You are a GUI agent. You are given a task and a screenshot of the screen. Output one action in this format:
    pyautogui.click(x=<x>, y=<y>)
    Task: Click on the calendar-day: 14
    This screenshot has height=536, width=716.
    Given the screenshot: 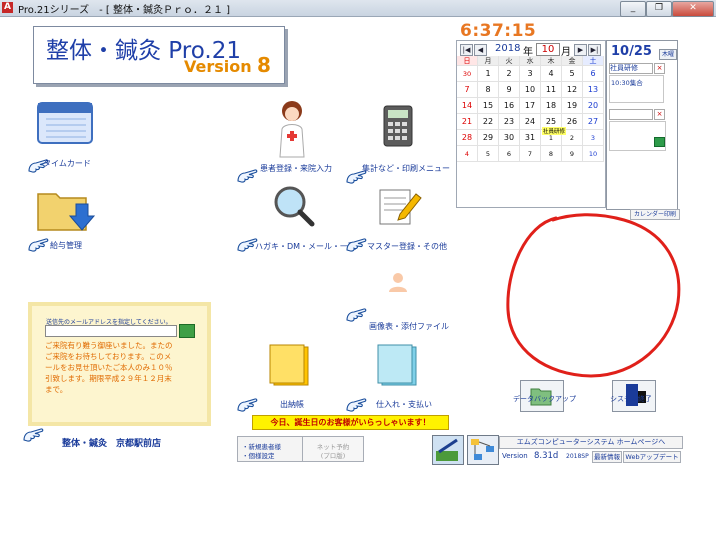 What is the action you would take?
    pyautogui.click(x=467, y=106)
    